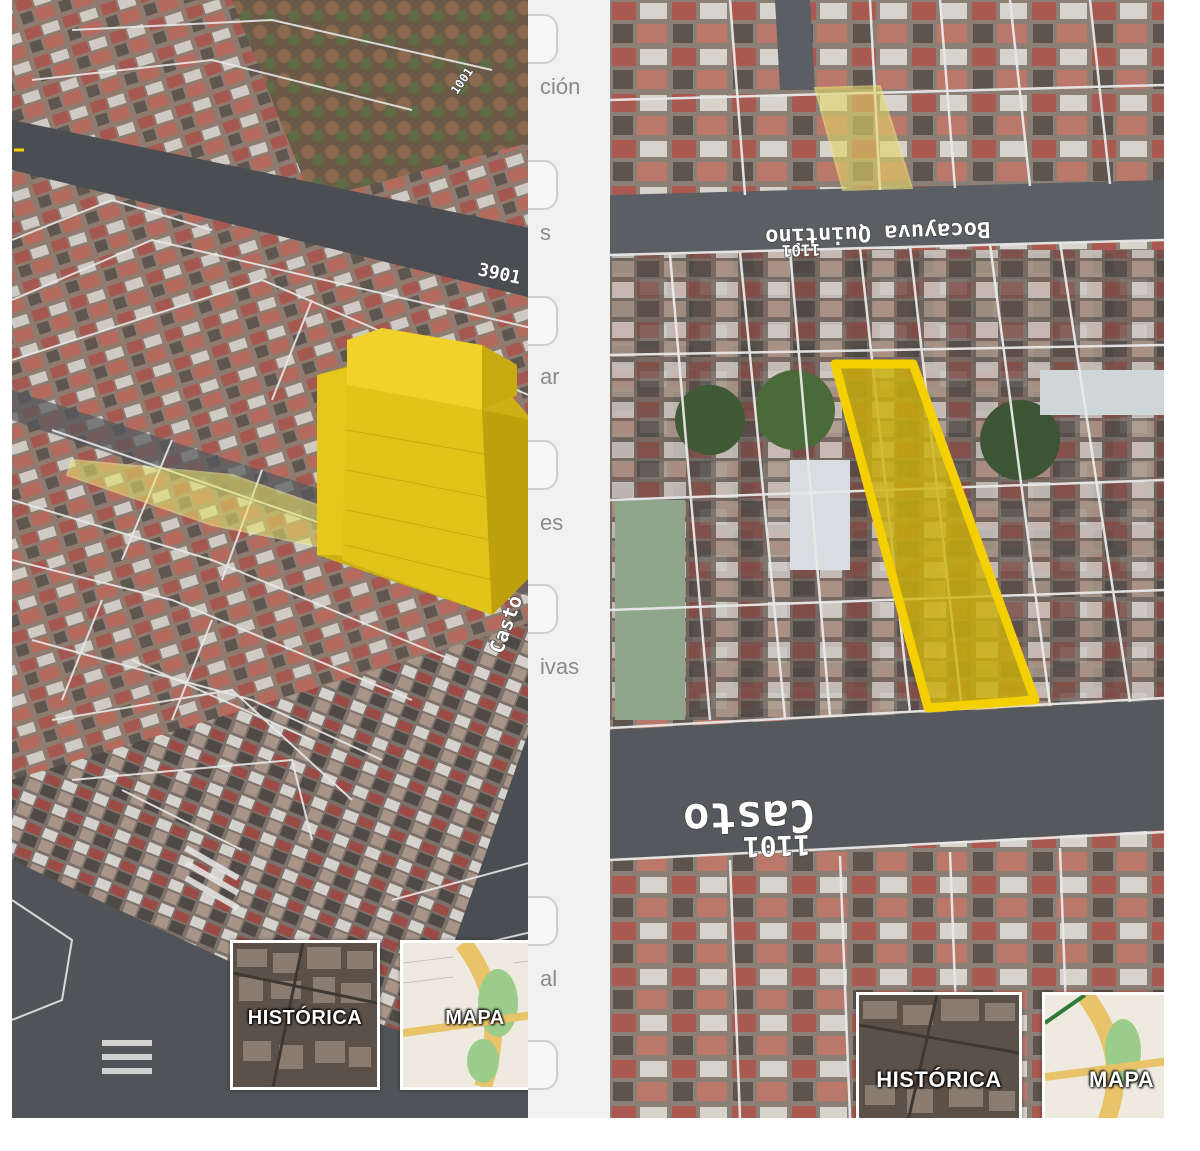  I want to click on historica-thumb-image, so click(939, 1056).